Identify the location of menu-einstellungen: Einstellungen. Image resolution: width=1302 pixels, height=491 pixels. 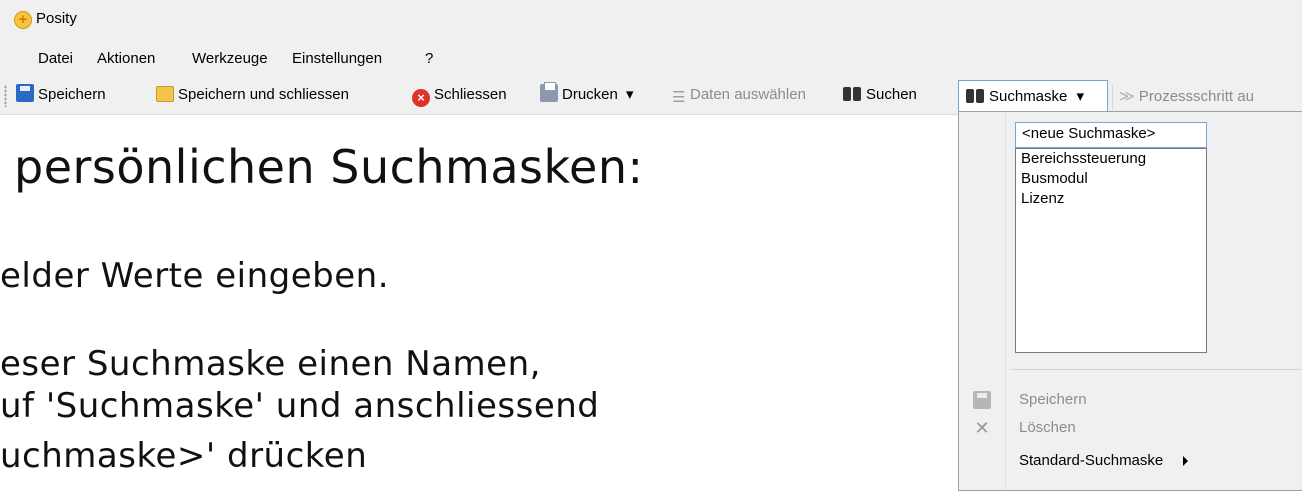
(337, 58).